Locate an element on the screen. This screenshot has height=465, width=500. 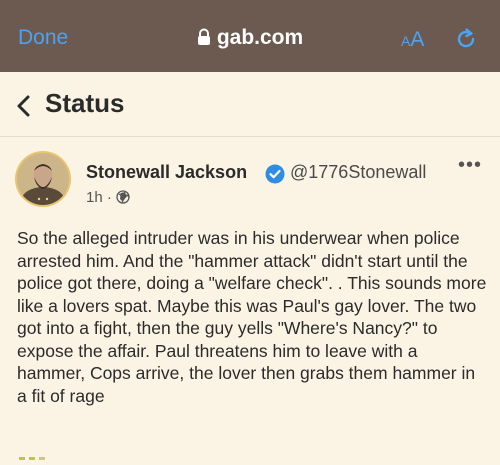
reload-icon is located at coordinates (466, 41).